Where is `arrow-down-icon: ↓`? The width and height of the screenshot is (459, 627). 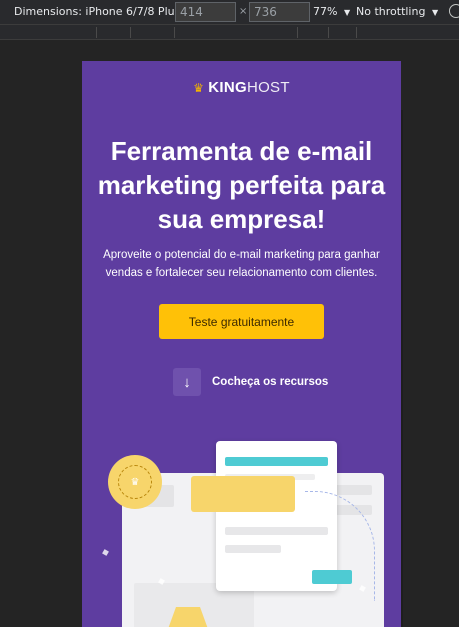 arrow-down-icon: ↓ is located at coordinates (187, 382).